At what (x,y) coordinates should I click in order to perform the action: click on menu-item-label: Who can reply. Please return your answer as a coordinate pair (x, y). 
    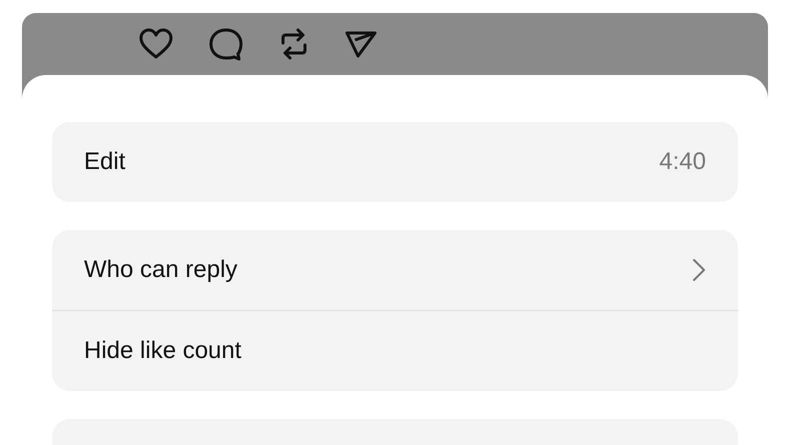
    Looking at the image, I should click on (161, 270).